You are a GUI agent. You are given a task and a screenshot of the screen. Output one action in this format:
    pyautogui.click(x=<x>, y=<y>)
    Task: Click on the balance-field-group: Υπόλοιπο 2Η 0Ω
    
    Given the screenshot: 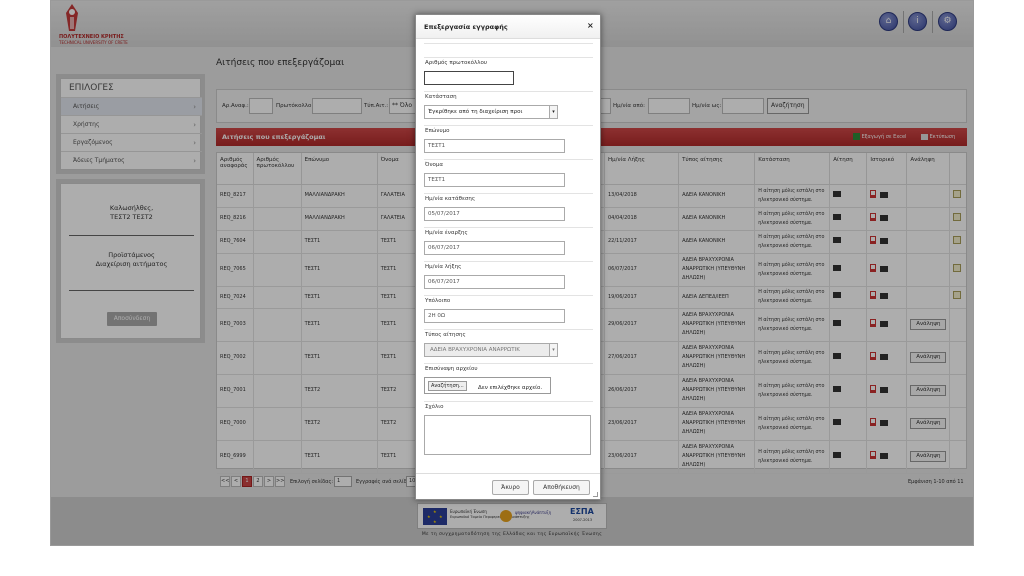 What is the action you would take?
    pyautogui.click(x=508, y=312)
    